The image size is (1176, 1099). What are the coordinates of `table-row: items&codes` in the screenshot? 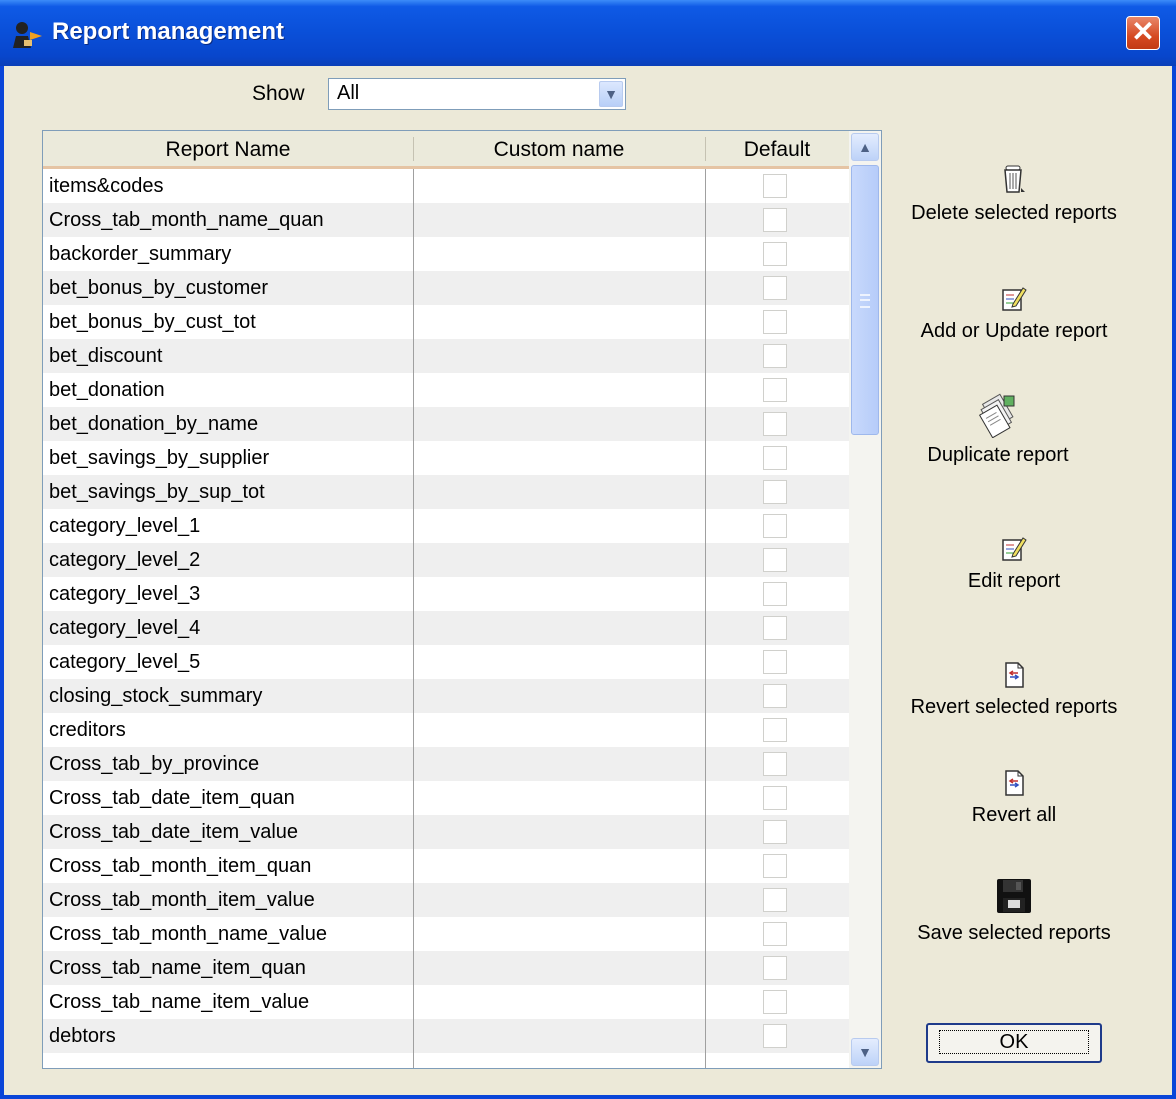 It's located at (446, 186).